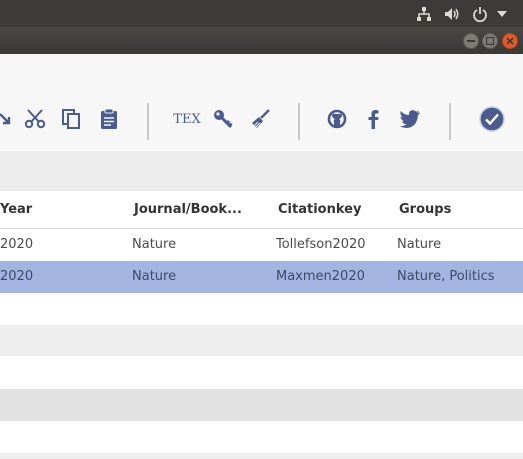 The width and height of the screenshot is (523, 459). What do you see at coordinates (452, 13) in the screenshot?
I see `volume-icon` at bounding box center [452, 13].